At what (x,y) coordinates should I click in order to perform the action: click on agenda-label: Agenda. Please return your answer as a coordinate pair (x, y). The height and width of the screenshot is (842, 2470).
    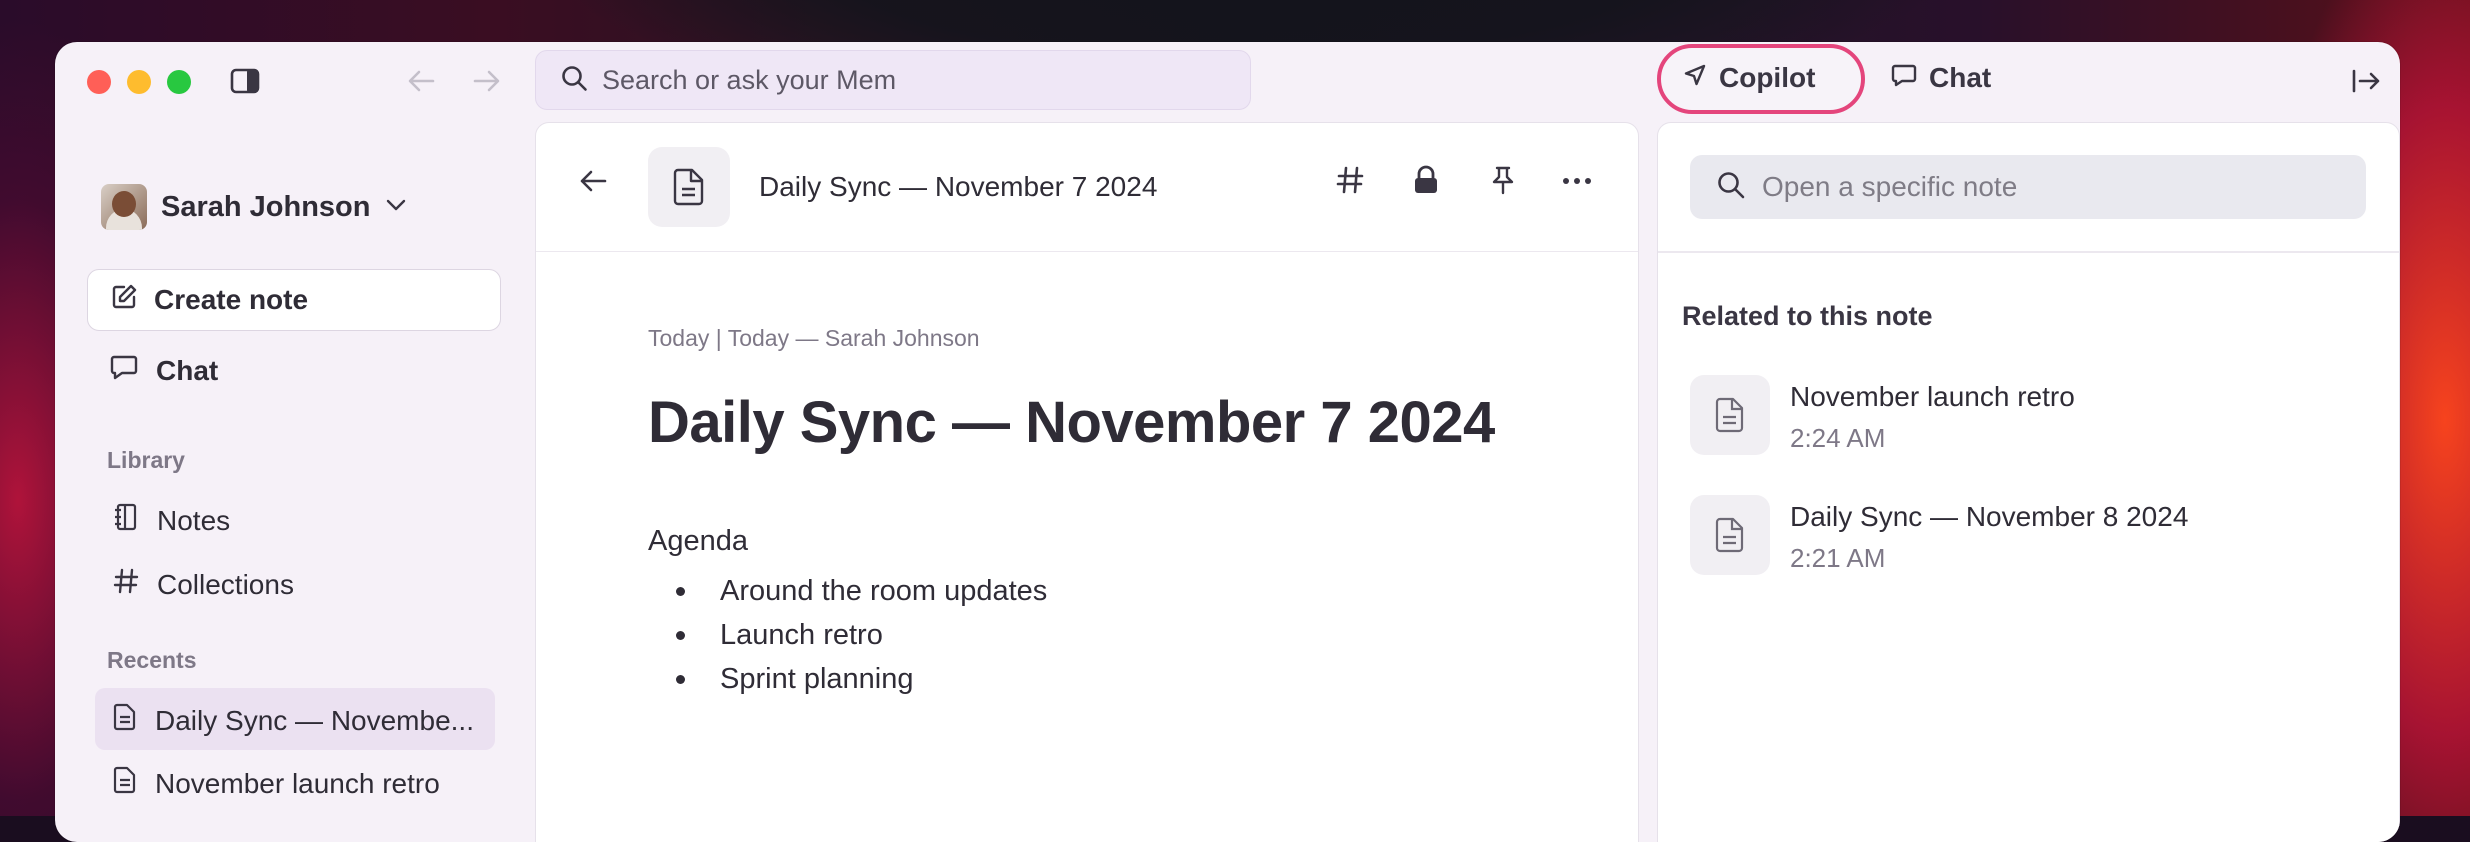
    Looking at the image, I should click on (698, 541).